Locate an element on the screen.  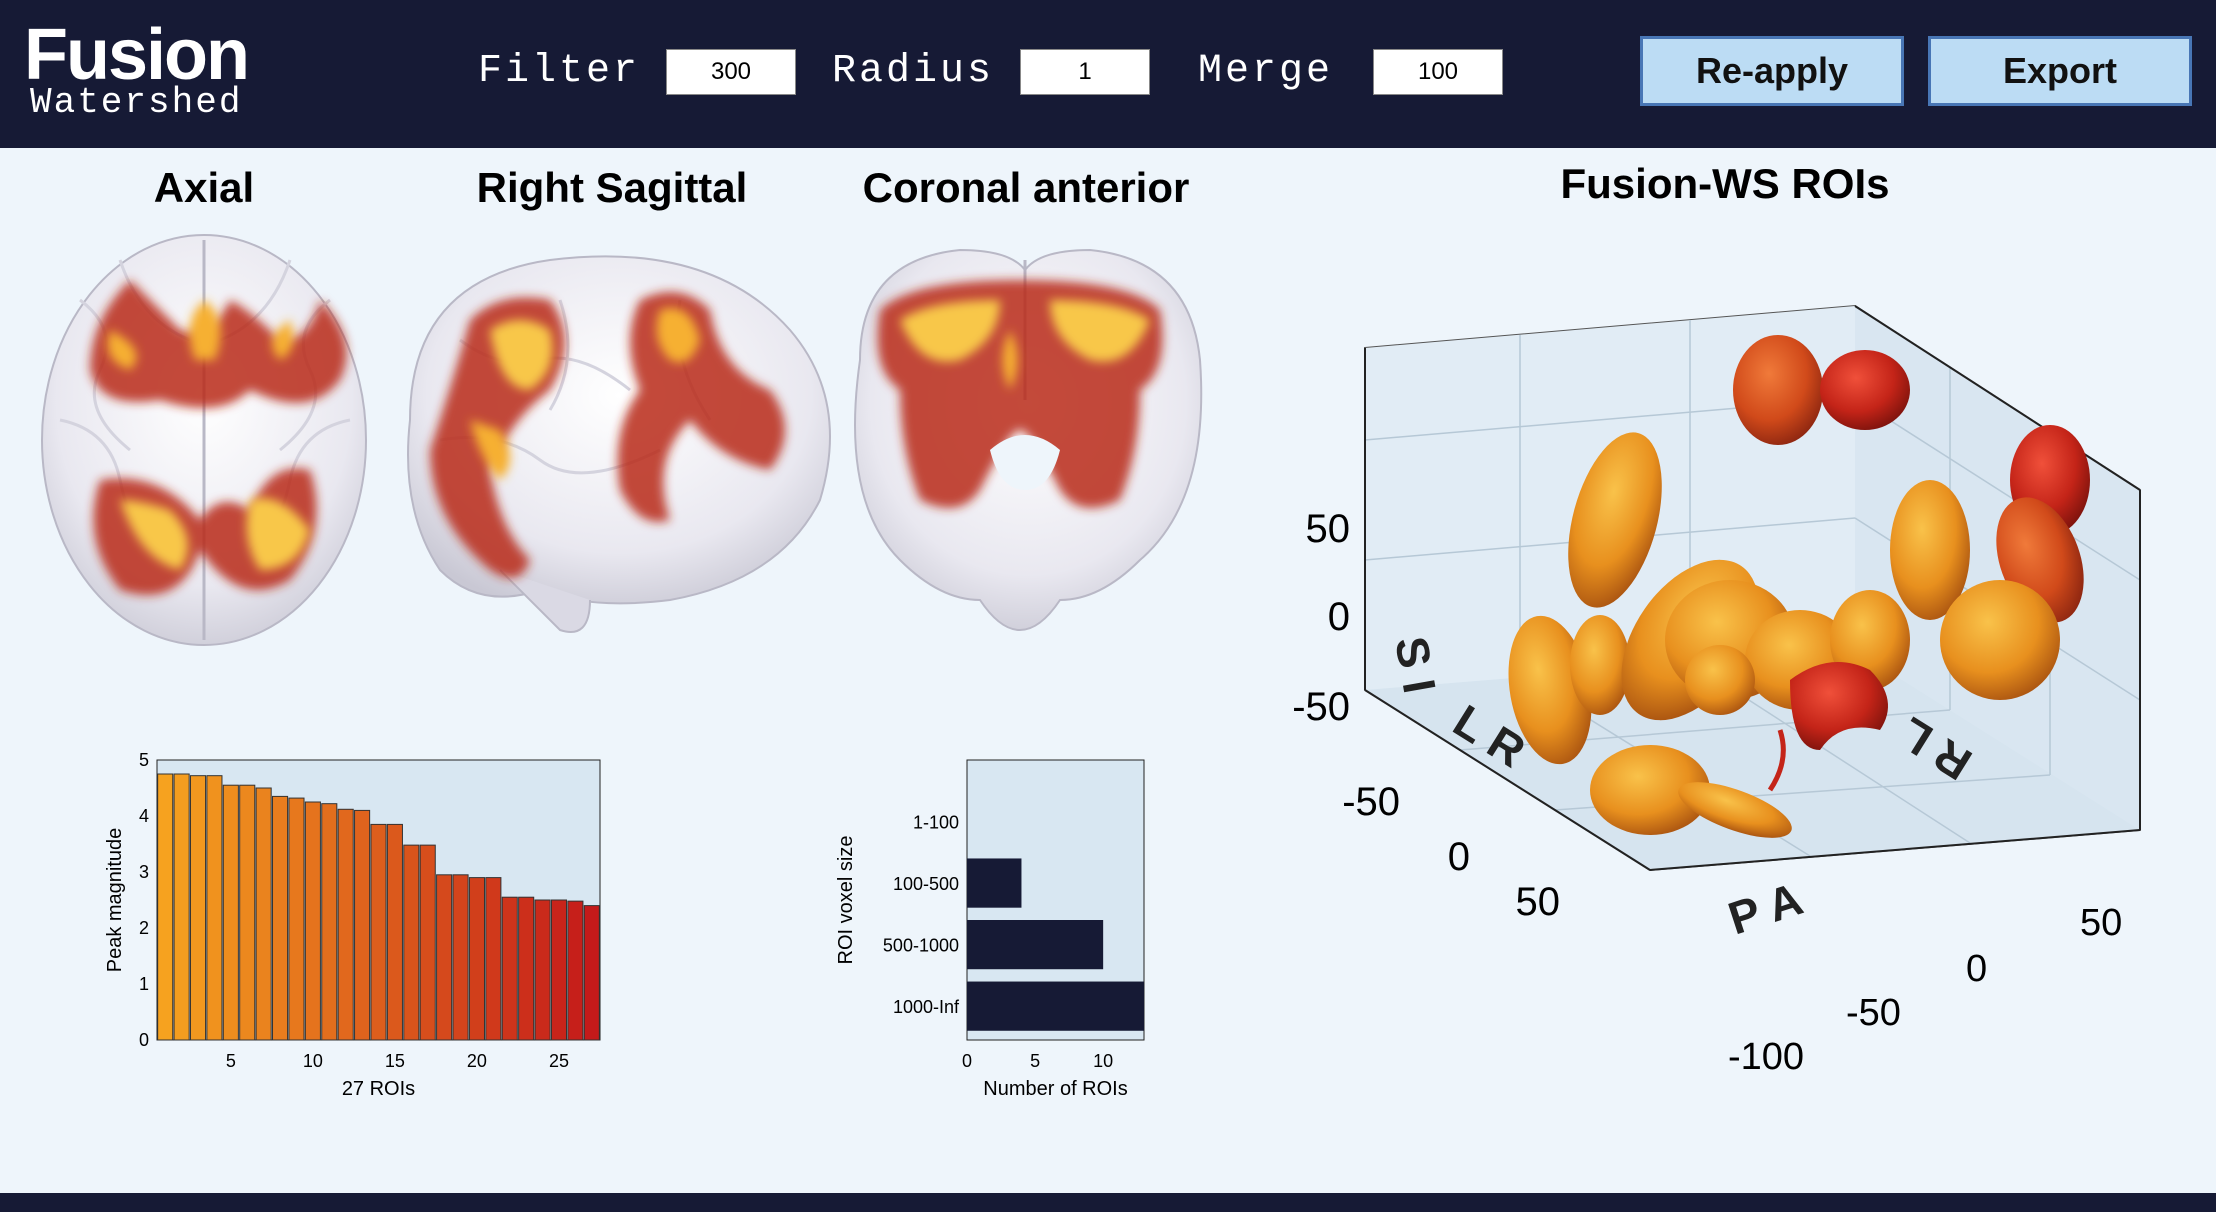
y-tick-50-3d: 50 is located at coordinates (2101, 923).